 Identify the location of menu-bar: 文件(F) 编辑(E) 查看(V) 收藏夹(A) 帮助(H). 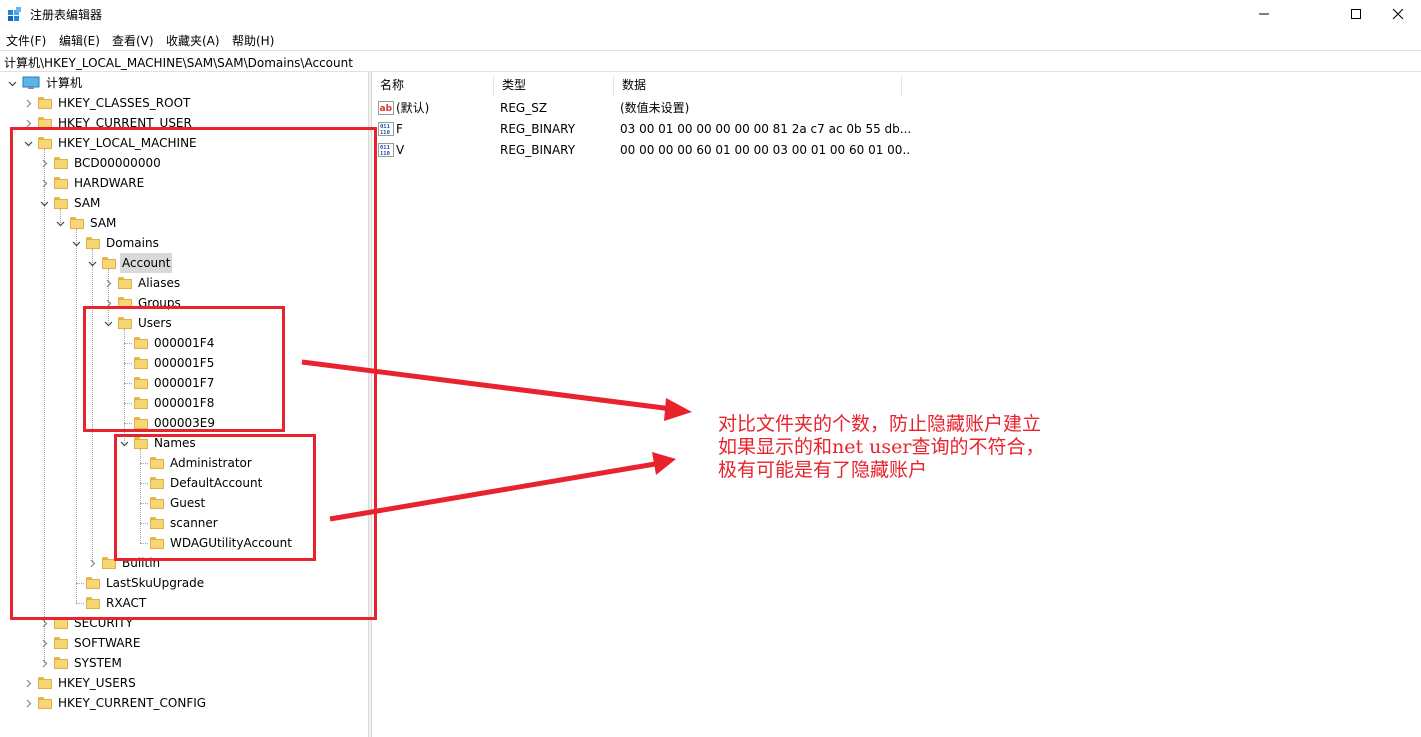
(710, 39).